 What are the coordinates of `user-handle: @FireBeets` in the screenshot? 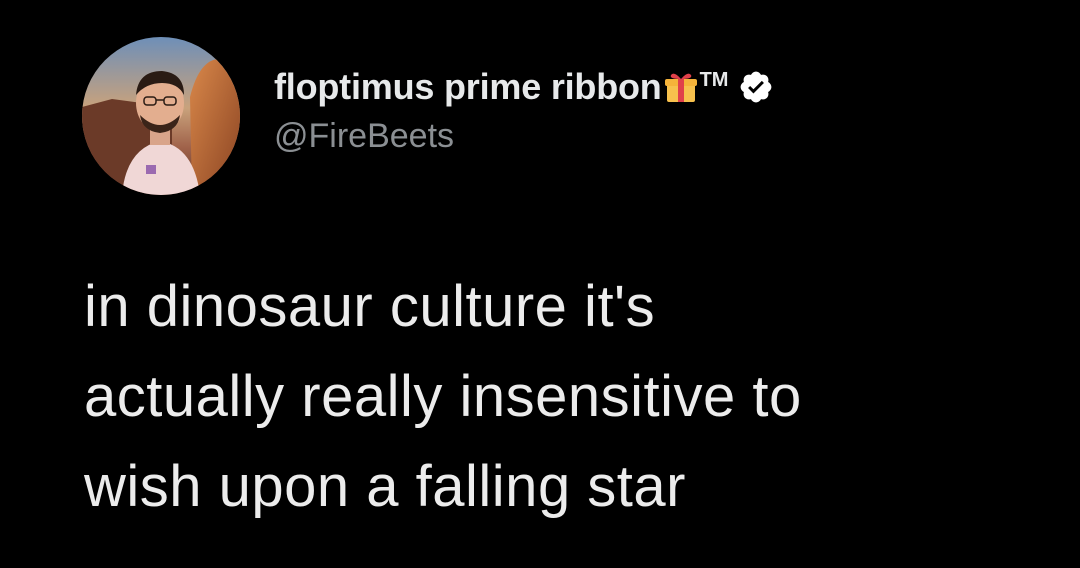 It's located at (524, 136).